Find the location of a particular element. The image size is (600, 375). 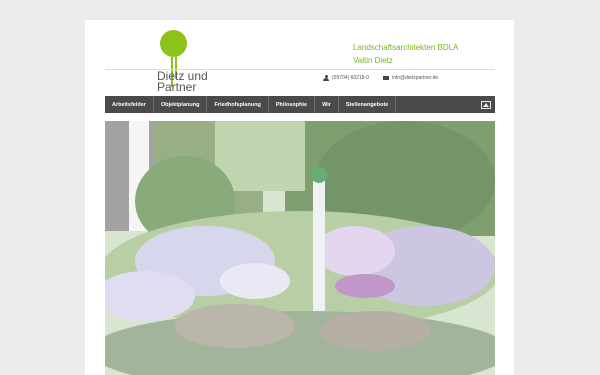

phone-number: (09704) 60218-0 is located at coordinates (350, 78).